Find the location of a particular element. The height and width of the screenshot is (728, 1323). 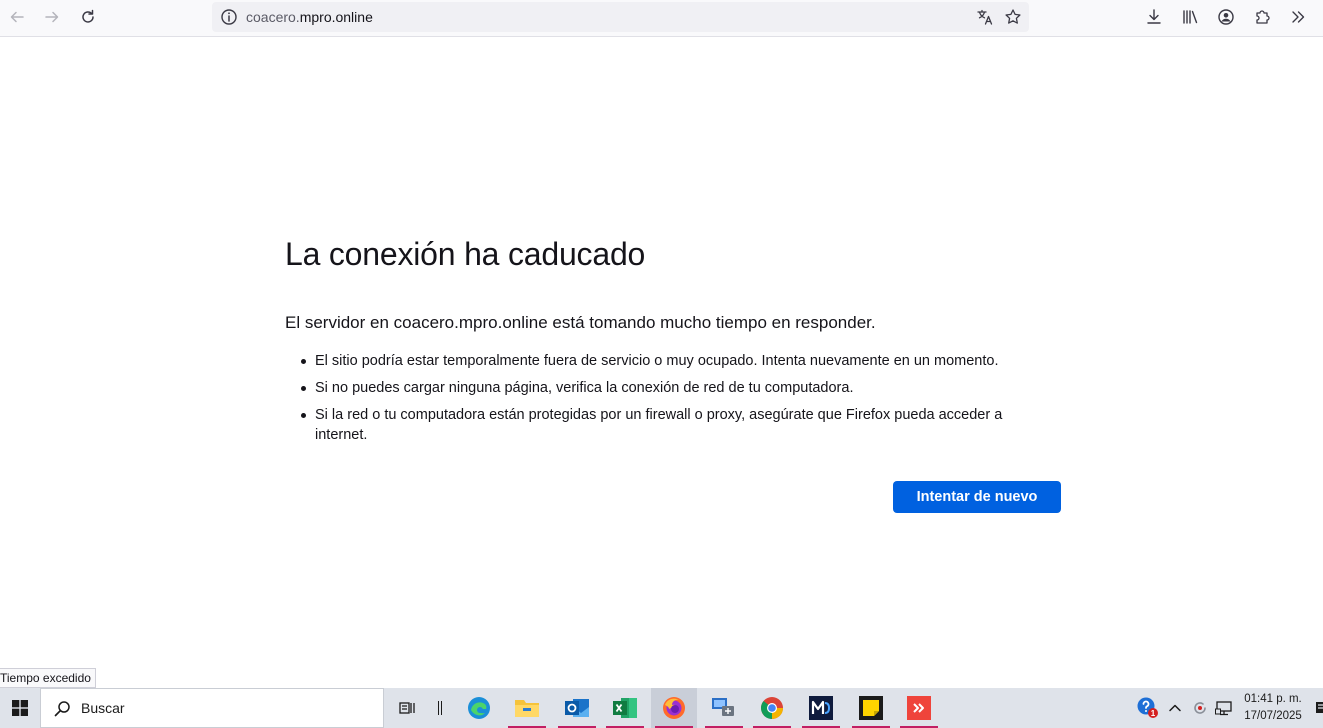

divider-icon is located at coordinates (440, 708).